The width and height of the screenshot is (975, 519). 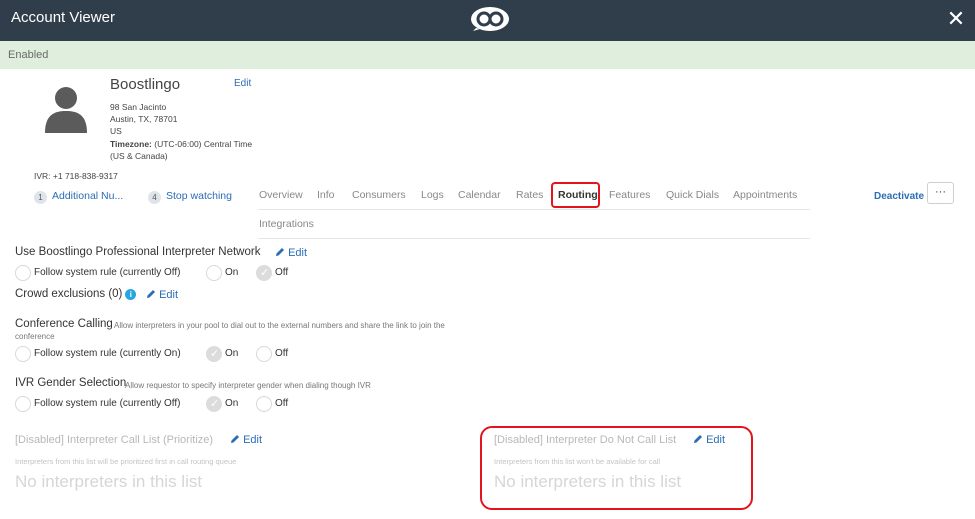 What do you see at coordinates (281, 353) in the screenshot?
I see `conference-off-label: Off` at bounding box center [281, 353].